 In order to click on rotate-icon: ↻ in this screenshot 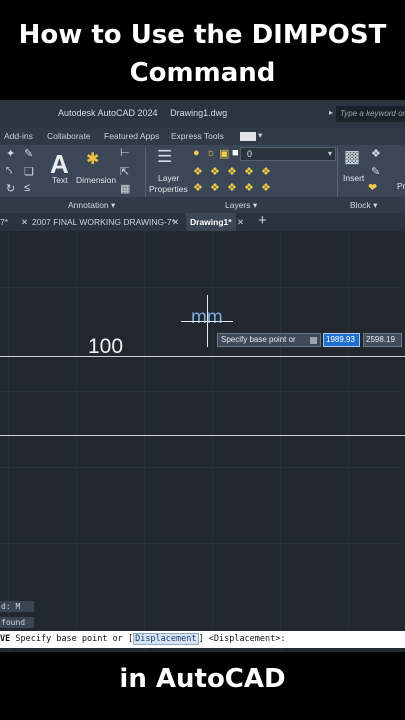, I will do `click(10, 188)`.